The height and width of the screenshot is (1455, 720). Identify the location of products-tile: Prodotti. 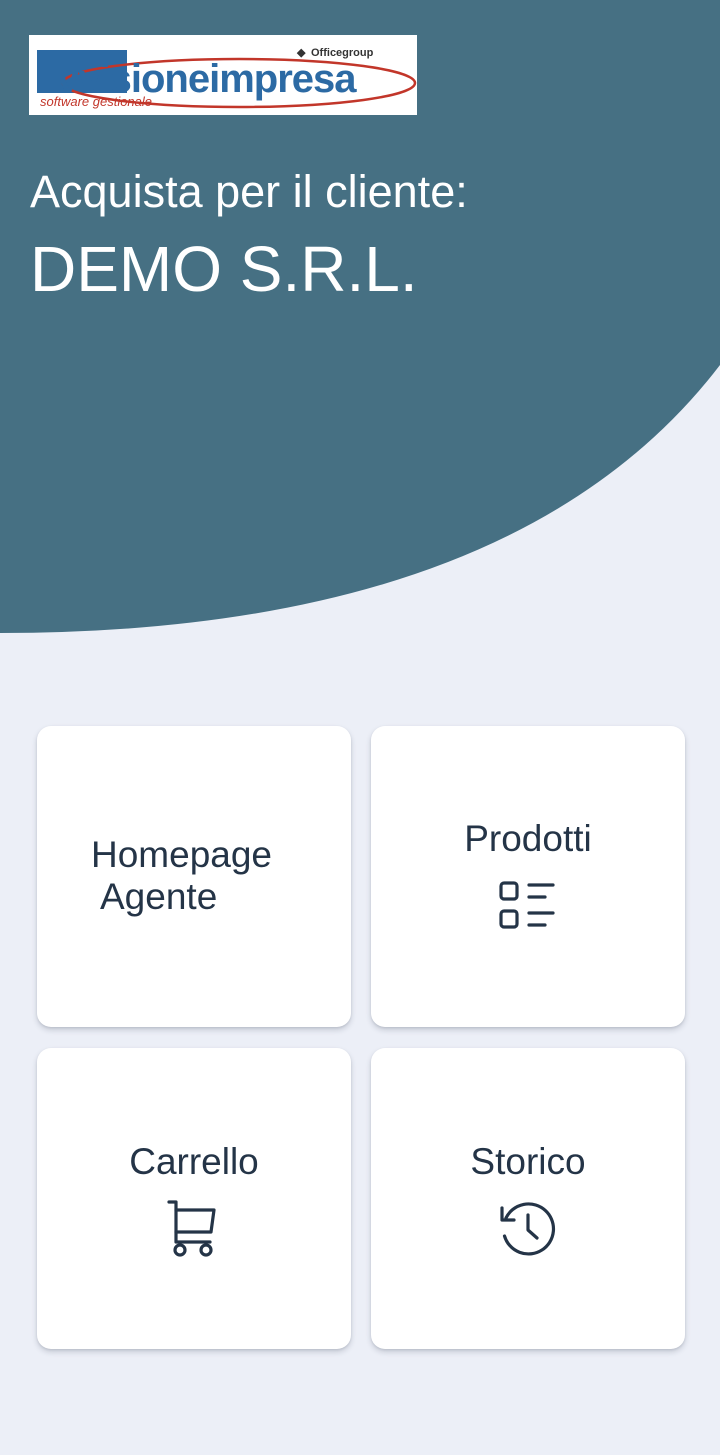
(528, 876).